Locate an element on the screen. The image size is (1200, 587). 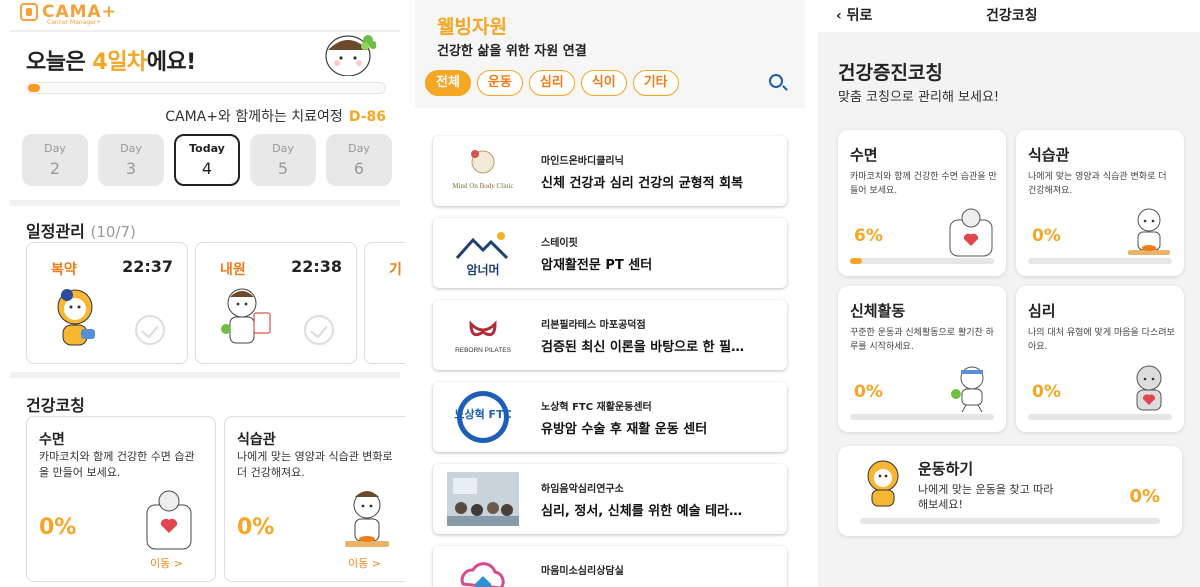
coaching-title: 건강코칭 is located at coordinates (55, 405).